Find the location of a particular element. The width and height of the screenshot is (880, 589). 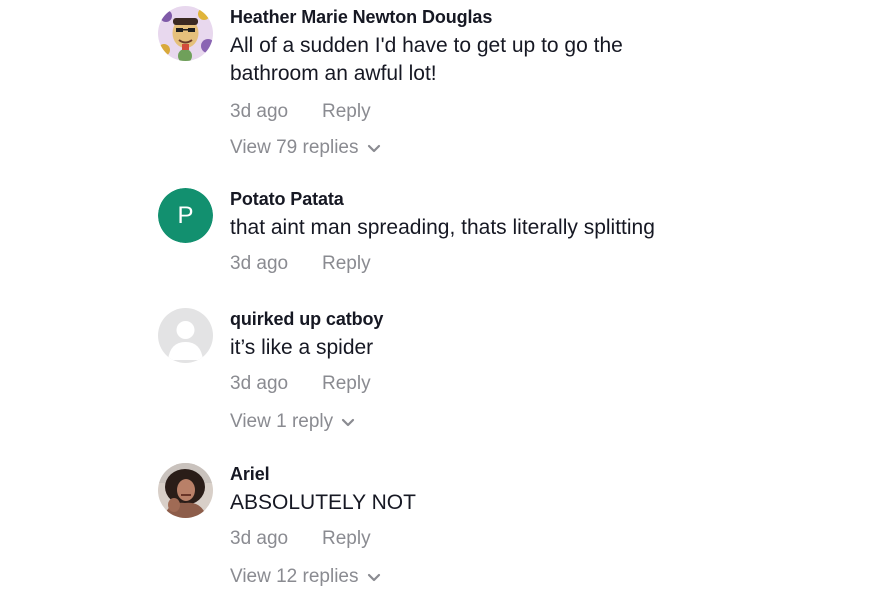

avatar: P is located at coordinates (185, 215).